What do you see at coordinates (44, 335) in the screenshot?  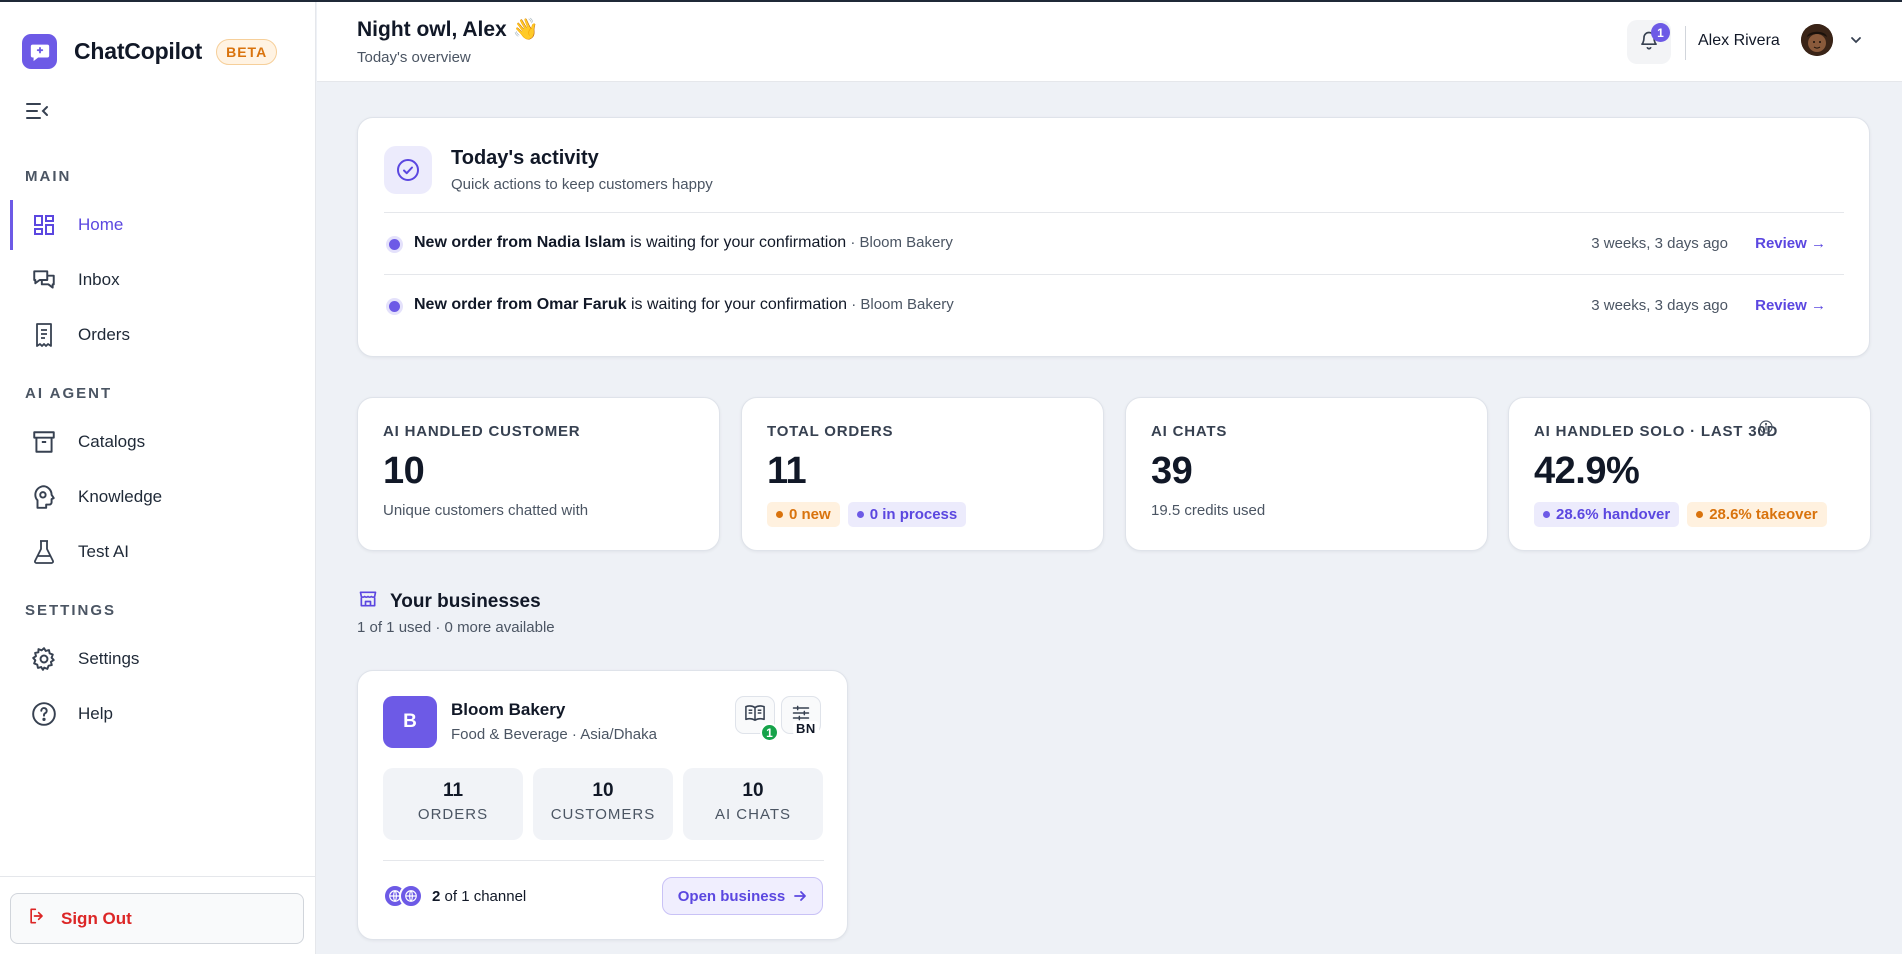 I see `receipt-icon` at bounding box center [44, 335].